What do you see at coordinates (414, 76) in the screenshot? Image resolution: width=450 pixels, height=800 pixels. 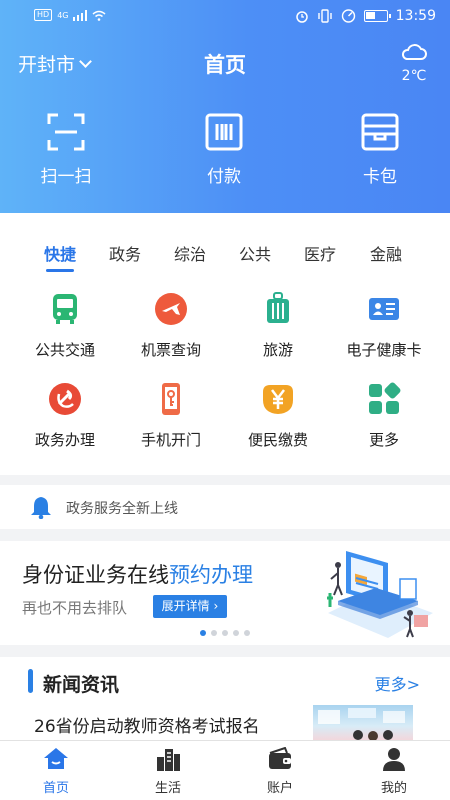 I see `temperature: 2℃` at bounding box center [414, 76].